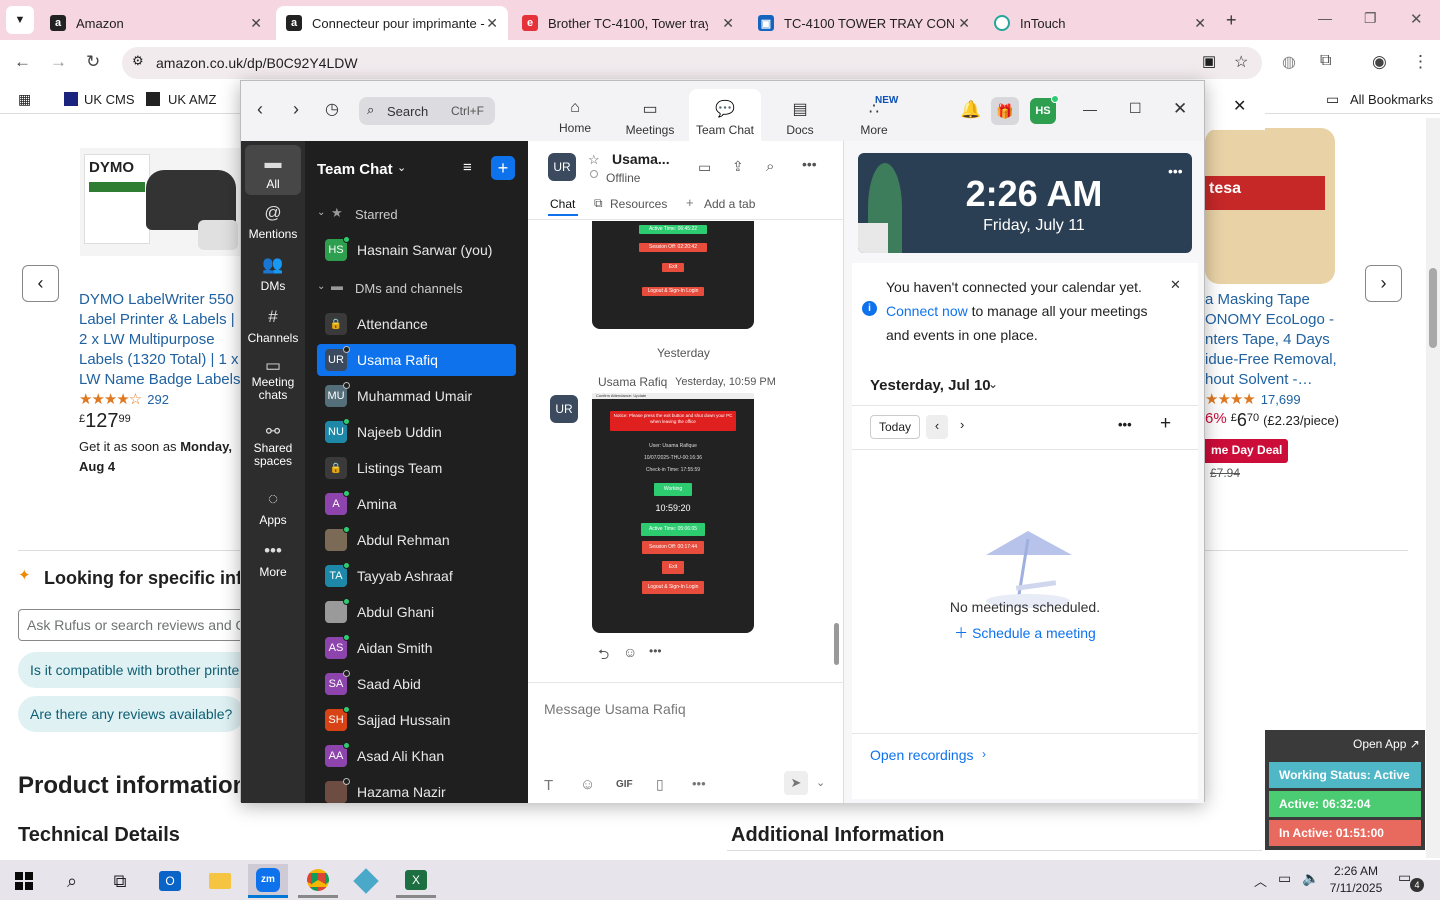 The width and height of the screenshot is (1440, 900). Describe the element at coordinates (1209, 61) in the screenshot. I see `install-app-icon: ▣` at that location.